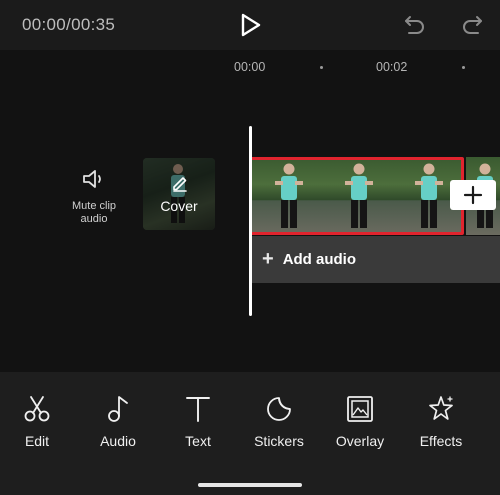 The height and width of the screenshot is (495, 500). I want to click on tool-label: Audio, so click(118, 441).